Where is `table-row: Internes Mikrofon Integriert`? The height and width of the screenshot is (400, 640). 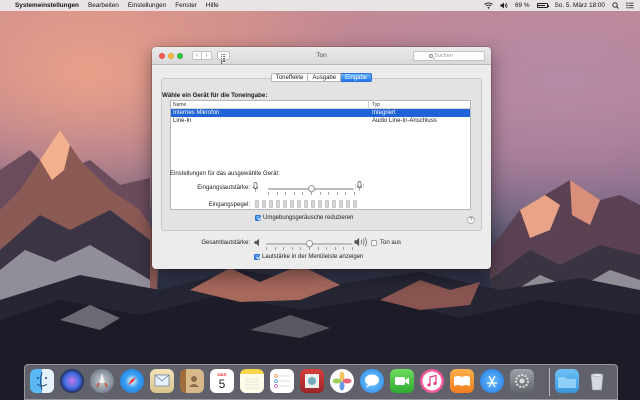 table-row: Internes Mikrofon Integriert is located at coordinates (320, 113).